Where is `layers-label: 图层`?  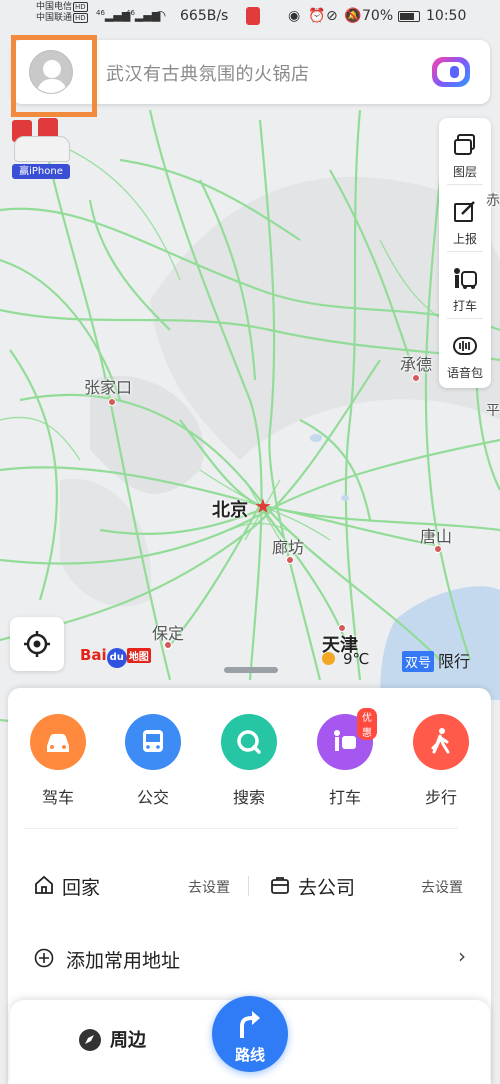
layers-label: 图层 is located at coordinates (464, 172).